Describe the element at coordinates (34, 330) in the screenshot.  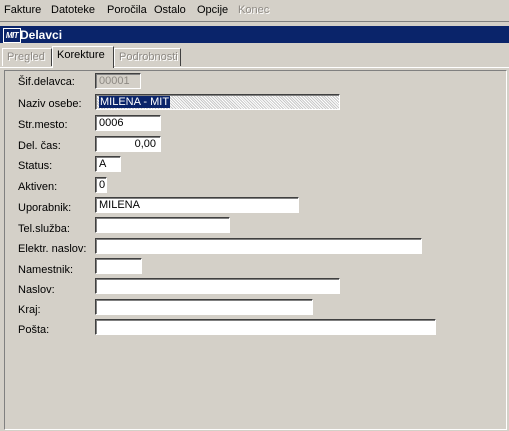
I see `label-posta: Pošta:` at that location.